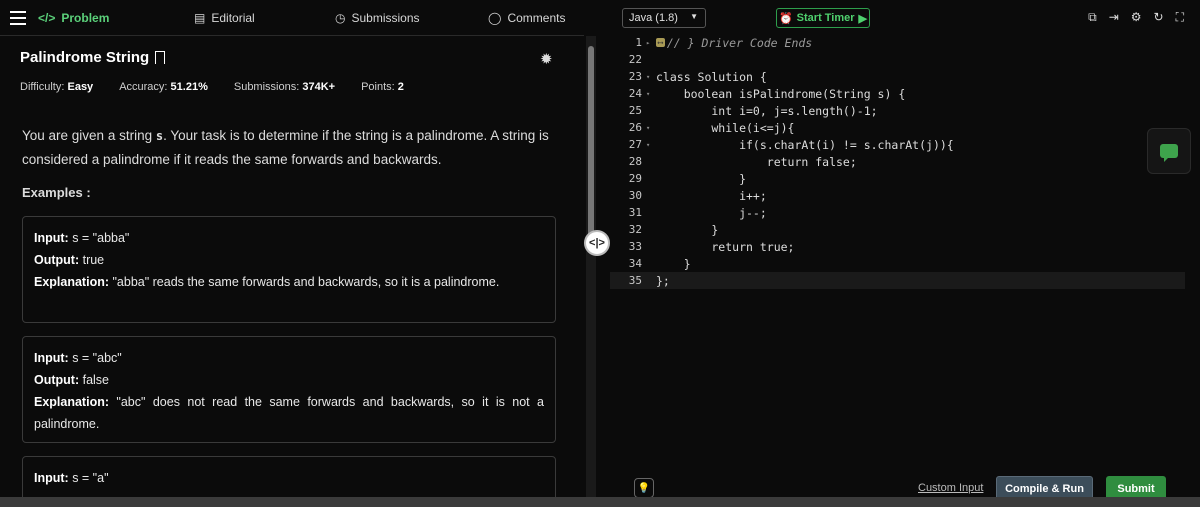 The width and height of the screenshot is (1200, 507). What do you see at coordinates (863, 18) in the screenshot?
I see `play-icon: ▶` at bounding box center [863, 18].